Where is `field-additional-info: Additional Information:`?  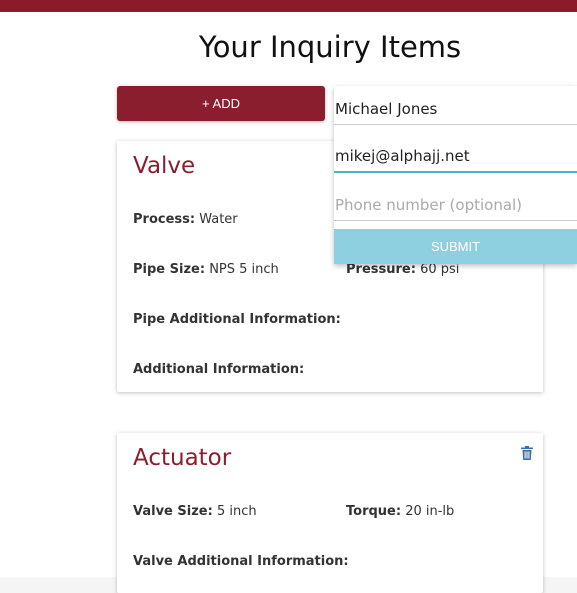 field-additional-info: Additional Information: is located at coordinates (218, 369).